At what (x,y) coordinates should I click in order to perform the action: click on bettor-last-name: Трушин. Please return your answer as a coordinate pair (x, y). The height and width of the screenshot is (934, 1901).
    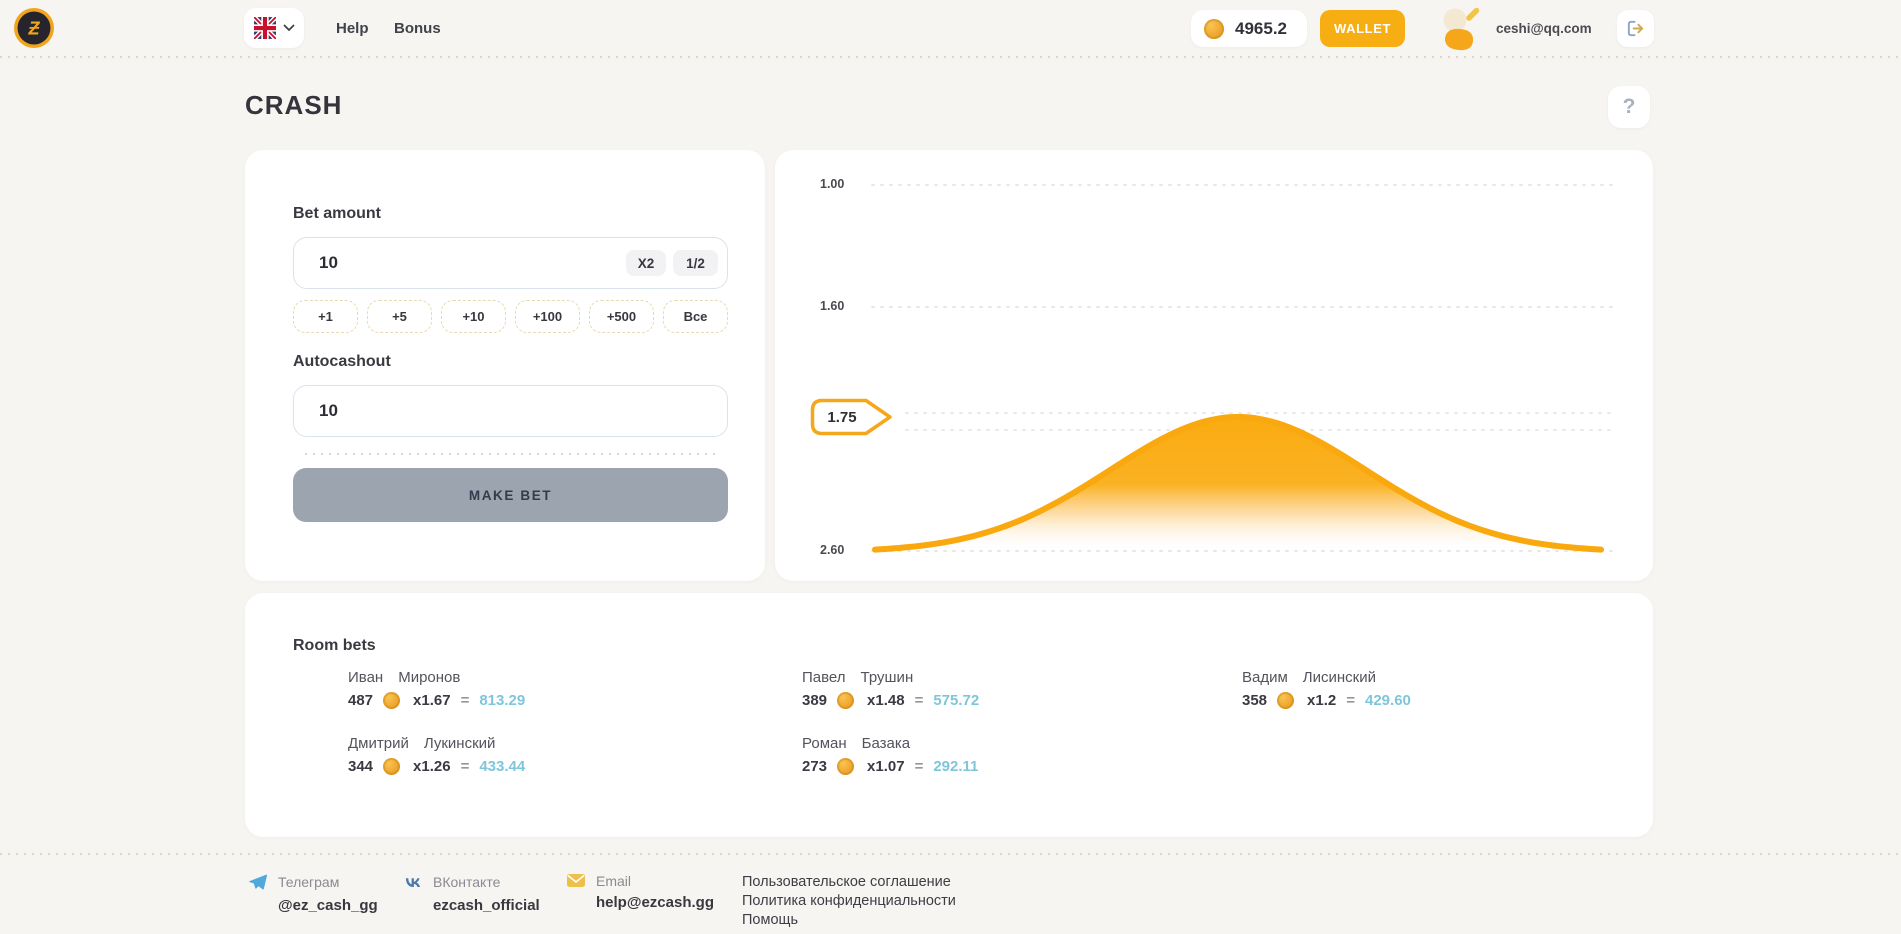
    Looking at the image, I should click on (887, 677).